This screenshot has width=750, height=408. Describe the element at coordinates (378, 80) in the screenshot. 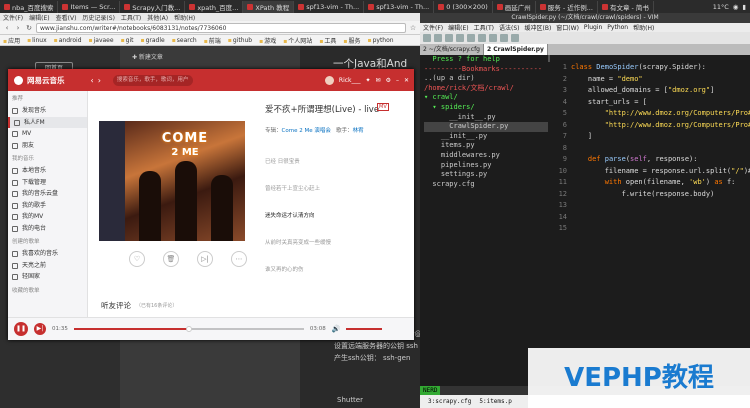

I see `mail-icon: ✉` at that location.